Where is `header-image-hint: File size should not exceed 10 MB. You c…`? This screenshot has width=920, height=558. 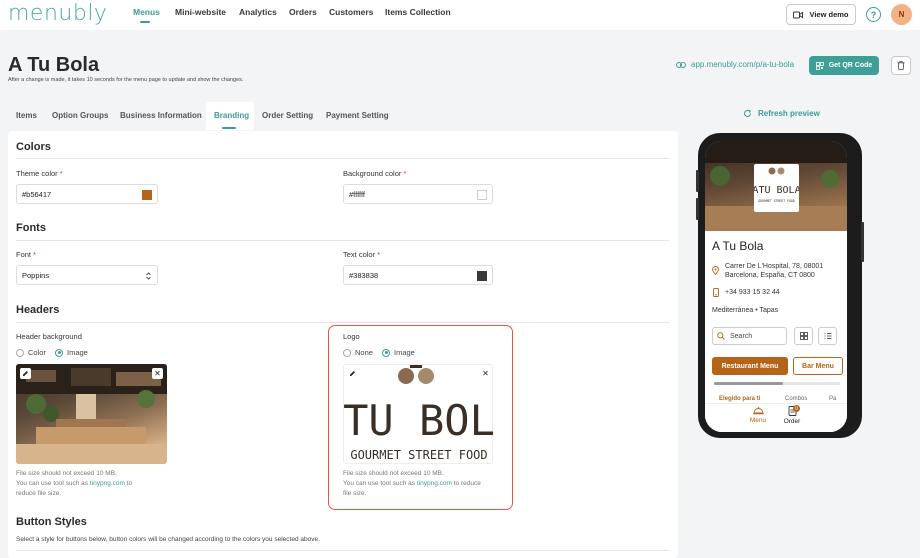 header-image-hint: File size should not exceed 10 MB. You c… is located at coordinates (74, 483).